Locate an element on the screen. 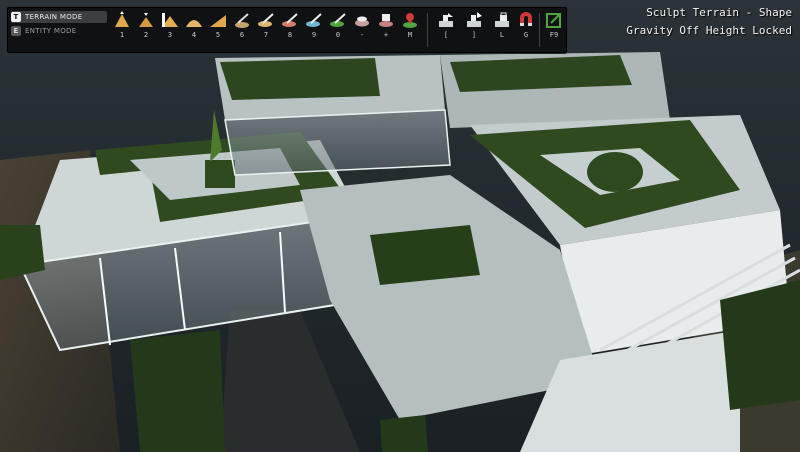  paint-sand-icon is located at coordinates (266, 20).